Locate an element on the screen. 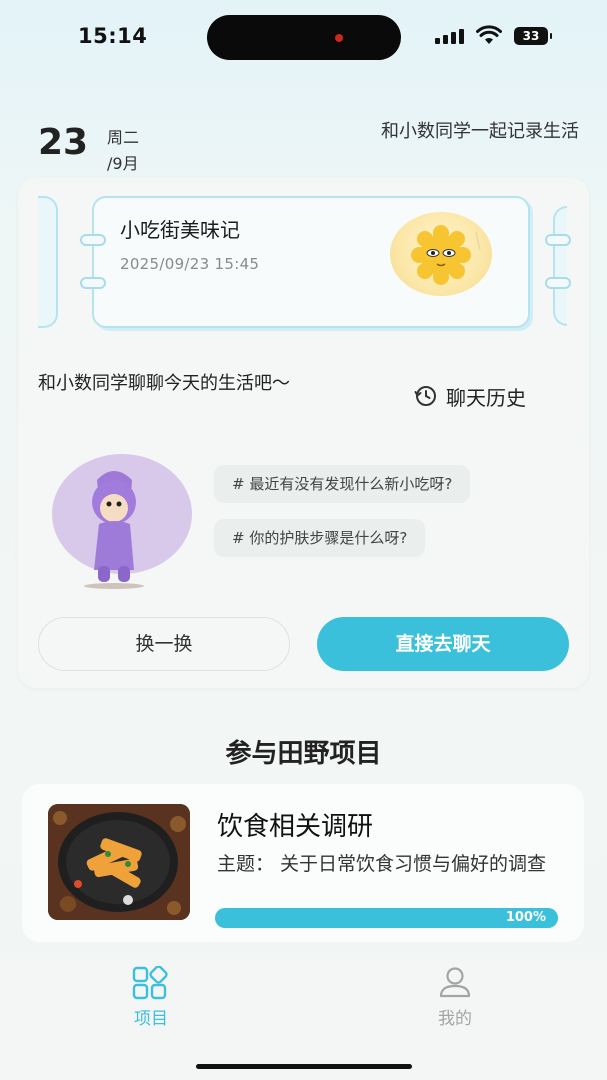 The width and height of the screenshot is (607, 1080). status-bar: 15:14 33 is located at coordinates (303, 37).